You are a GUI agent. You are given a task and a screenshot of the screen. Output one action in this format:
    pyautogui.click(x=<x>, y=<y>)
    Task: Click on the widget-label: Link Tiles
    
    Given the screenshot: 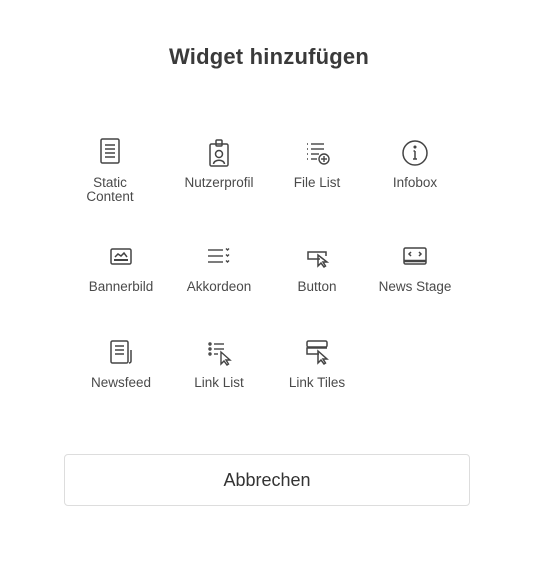 What is the action you would take?
    pyautogui.click(x=317, y=382)
    